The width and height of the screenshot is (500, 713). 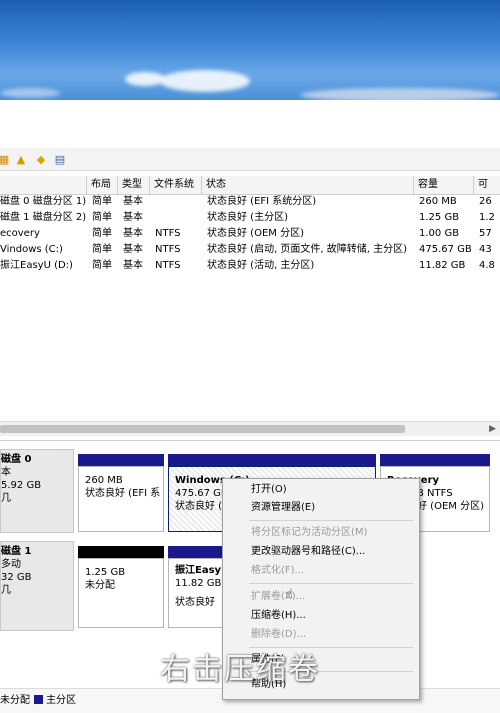 I want to click on volume-status: 状态良好 (EFI 系统分区), so click(x=262, y=201).